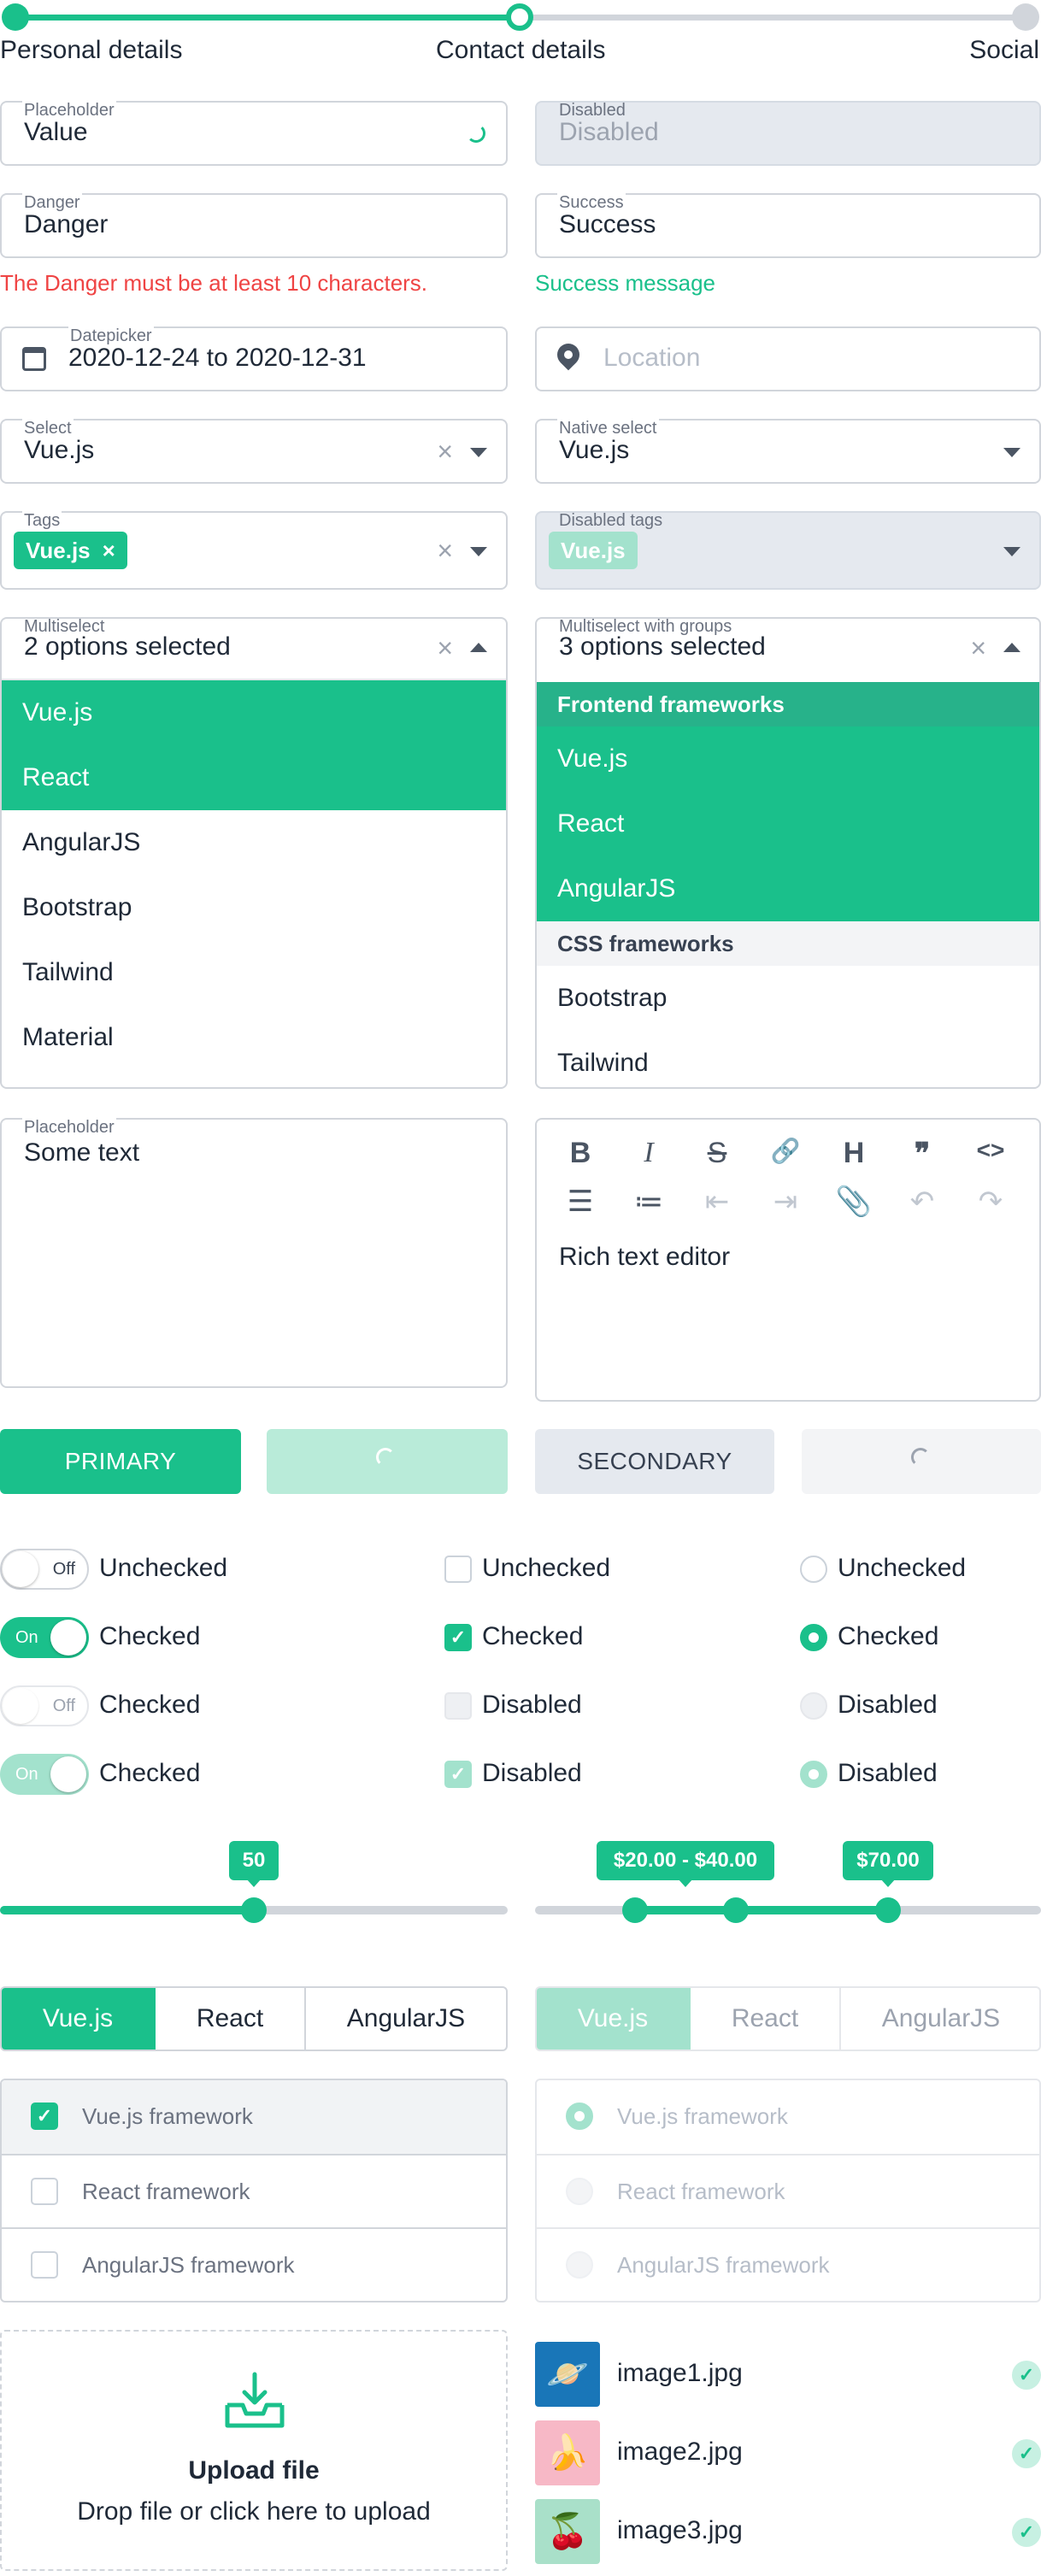 The height and width of the screenshot is (2576, 1041). Describe the element at coordinates (26, 1637) in the screenshot. I see `toggle-state: On` at that location.